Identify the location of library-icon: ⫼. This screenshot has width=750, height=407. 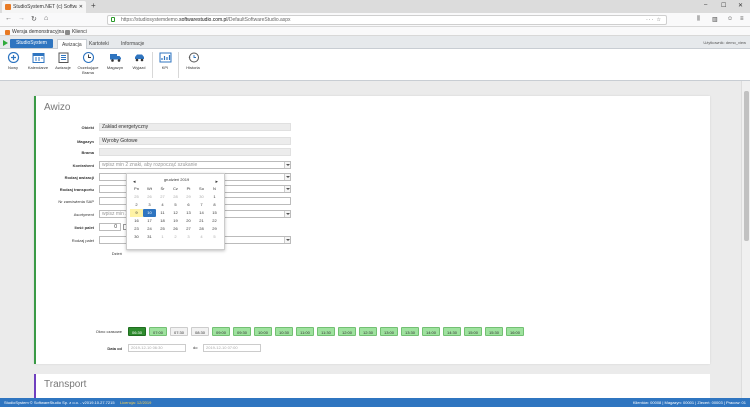
(698, 19).